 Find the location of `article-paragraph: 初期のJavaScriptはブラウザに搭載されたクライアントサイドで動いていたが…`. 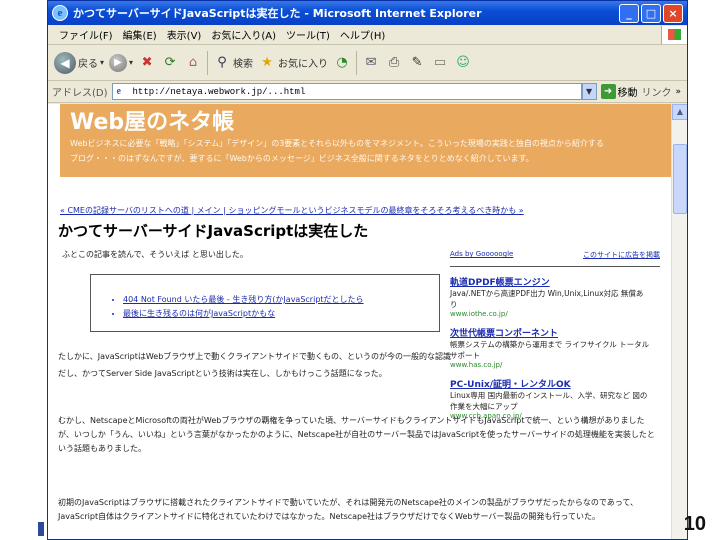

article-paragraph: 初期のJavaScriptはブラウザに搭載されたクライアントサイドで動いていたが… is located at coordinates (348, 509).